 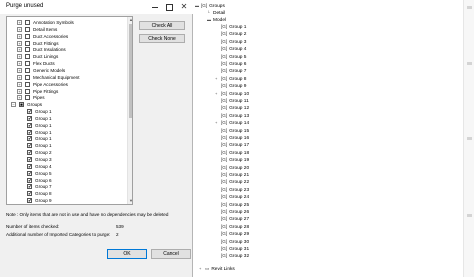 I want to click on tree-scrollbar: ▲ ▼, so click(x=129, y=110).